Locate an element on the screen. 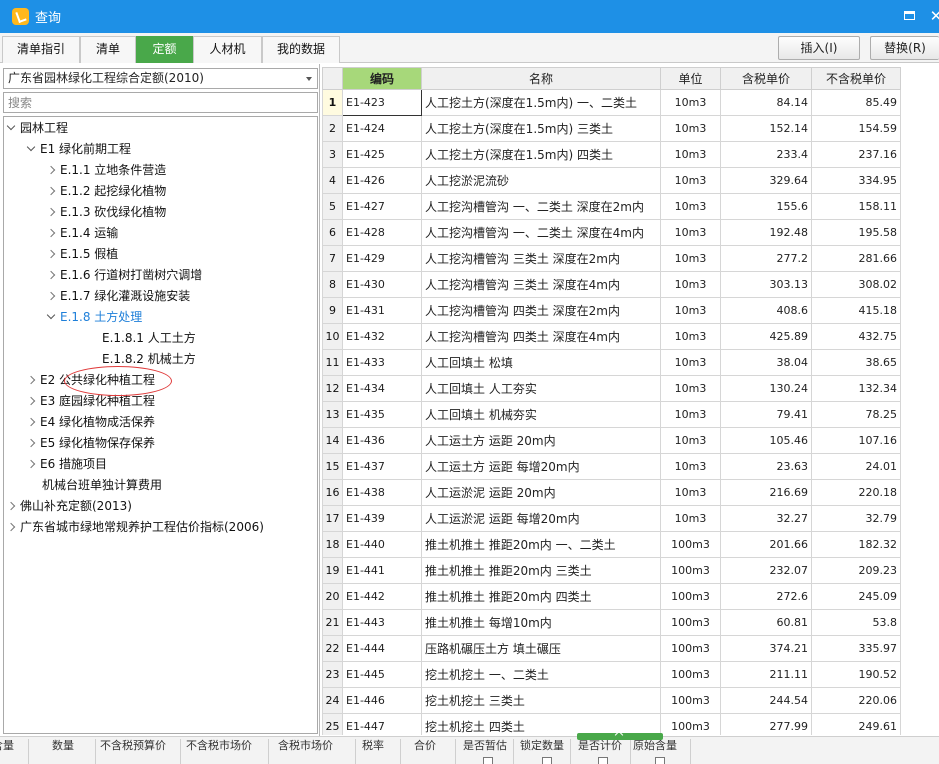 The height and width of the screenshot is (764, 939). quota-code: E1-437 is located at coordinates (382, 466).